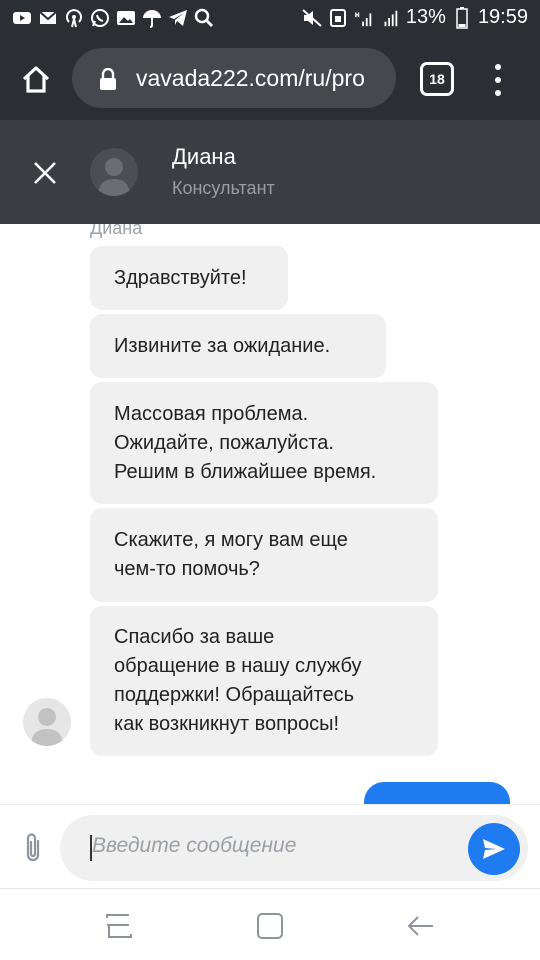 The height and width of the screenshot is (960, 540). I want to click on youtube-icon, so click(22, 18).